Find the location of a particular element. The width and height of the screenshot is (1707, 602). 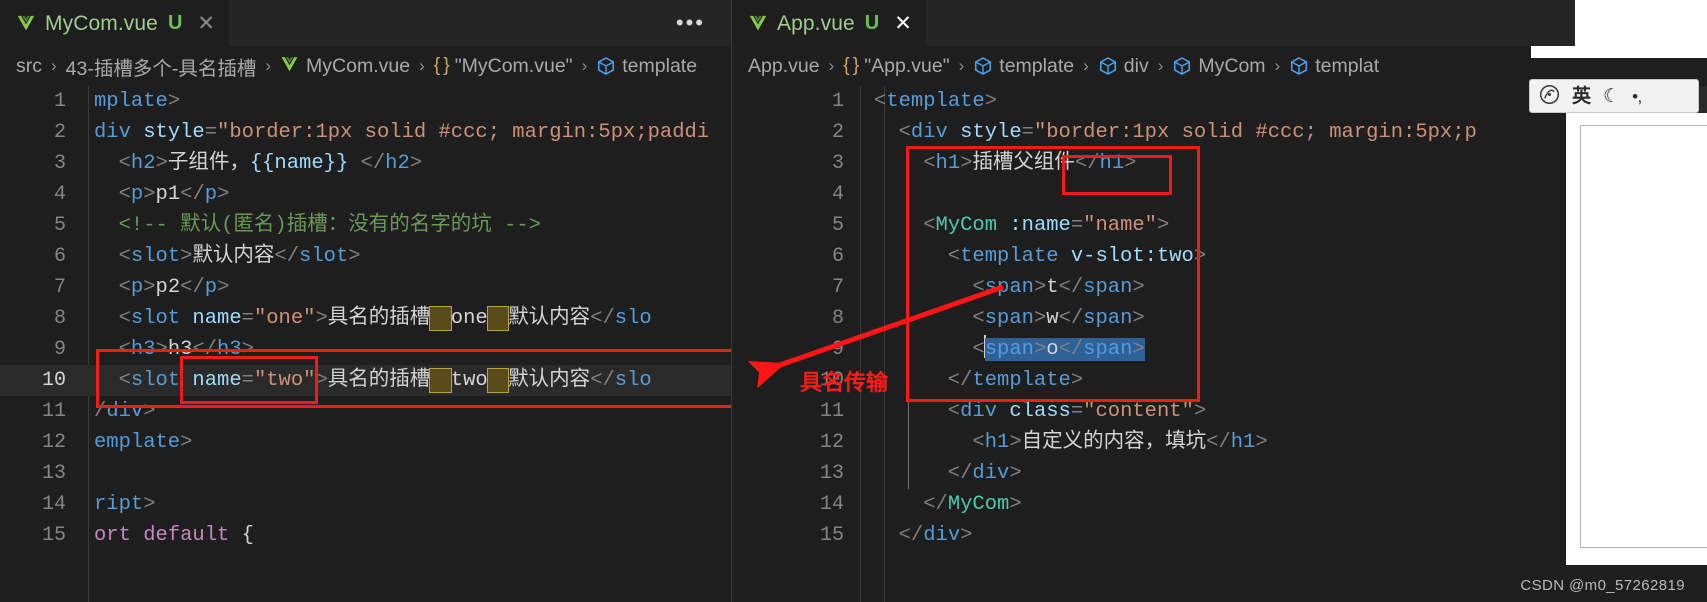

ime-moon-icon: ☾ is located at coordinates (1611, 96).